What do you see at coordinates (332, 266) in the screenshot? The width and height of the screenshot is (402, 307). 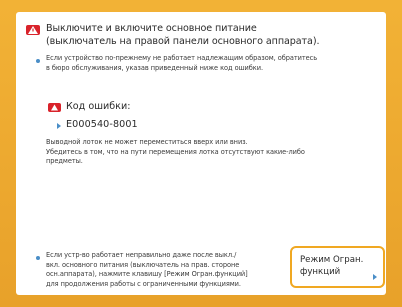 I see `restricted-mode-button-label: Режим Огран. функций` at bounding box center [332, 266].